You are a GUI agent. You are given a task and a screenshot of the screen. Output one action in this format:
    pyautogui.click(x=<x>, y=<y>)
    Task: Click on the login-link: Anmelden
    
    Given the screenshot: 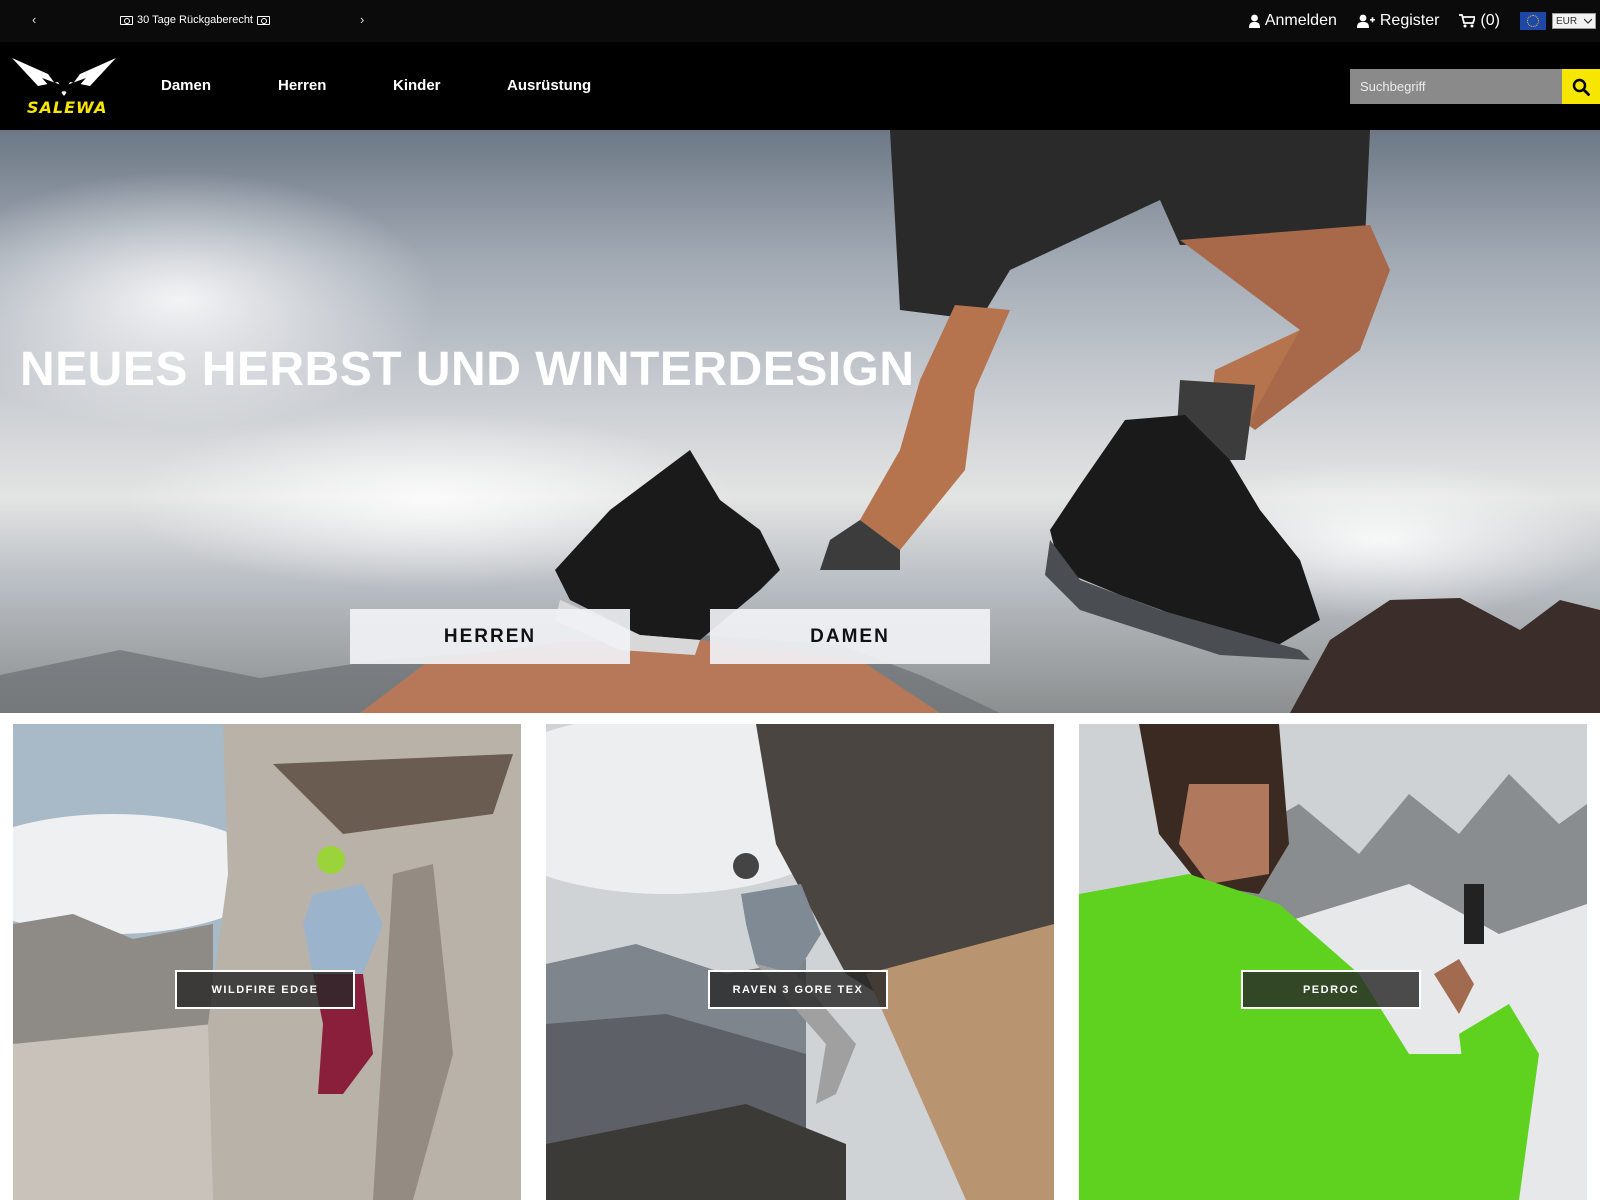 What is the action you would take?
    pyautogui.click(x=1292, y=21)
    